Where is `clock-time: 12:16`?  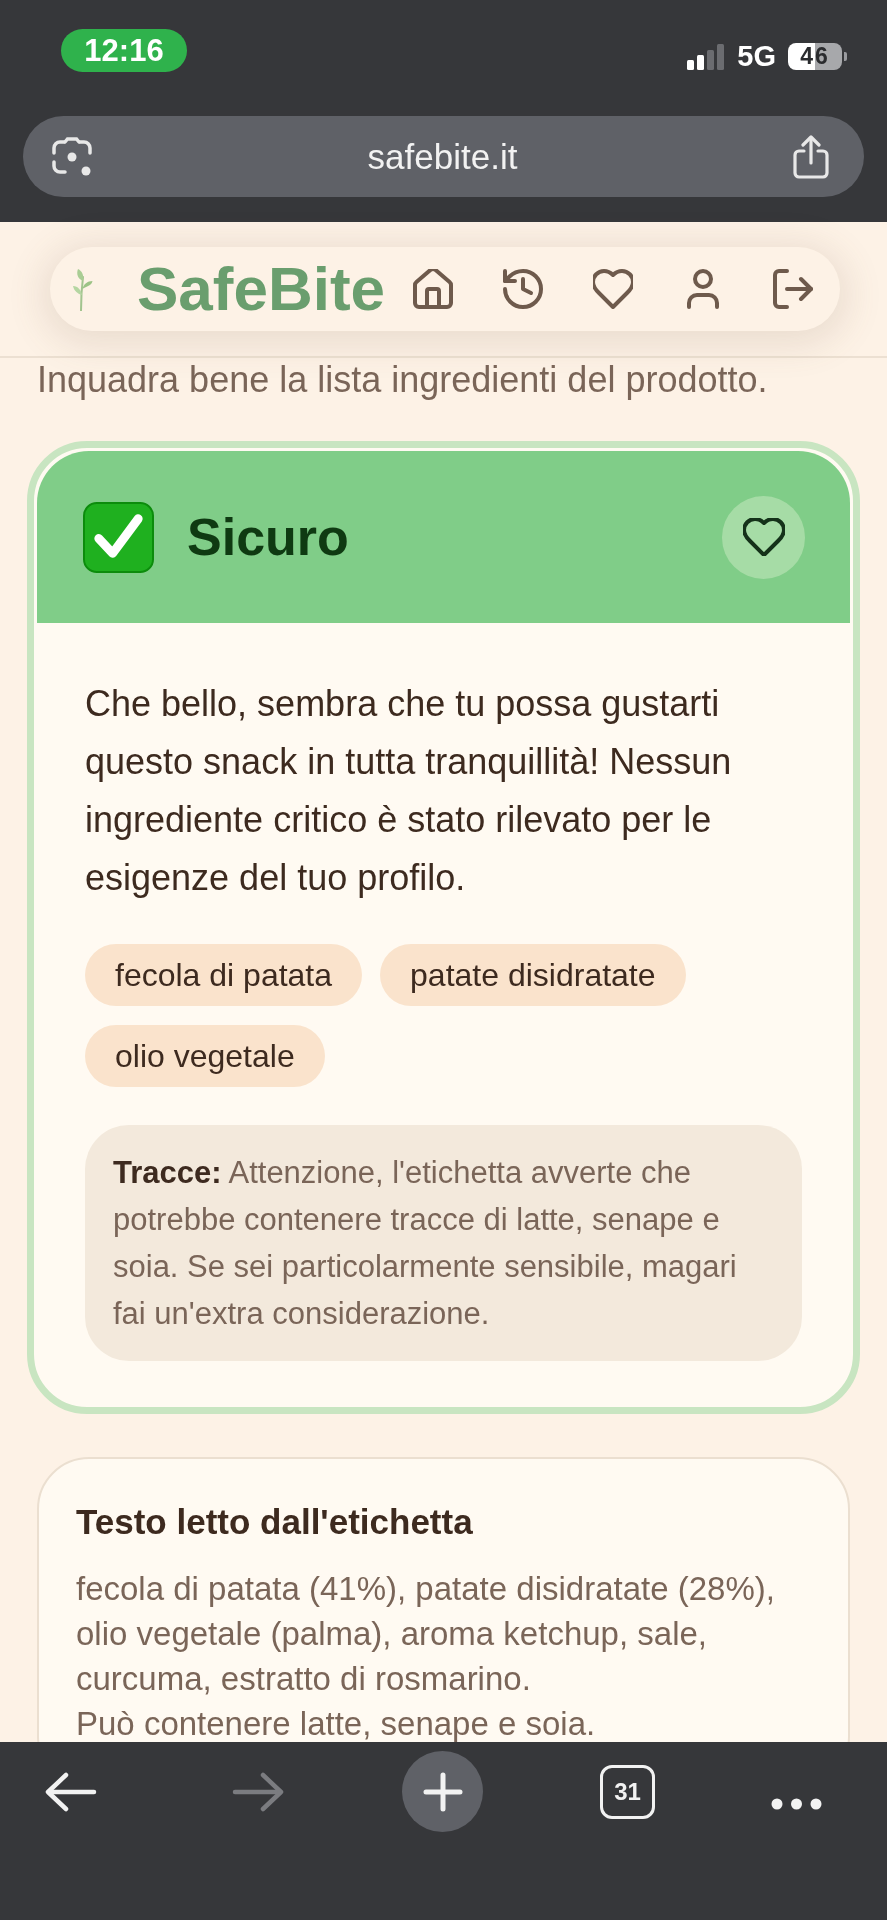 clock-time: 12:16 is located at coordinates (124, 50).